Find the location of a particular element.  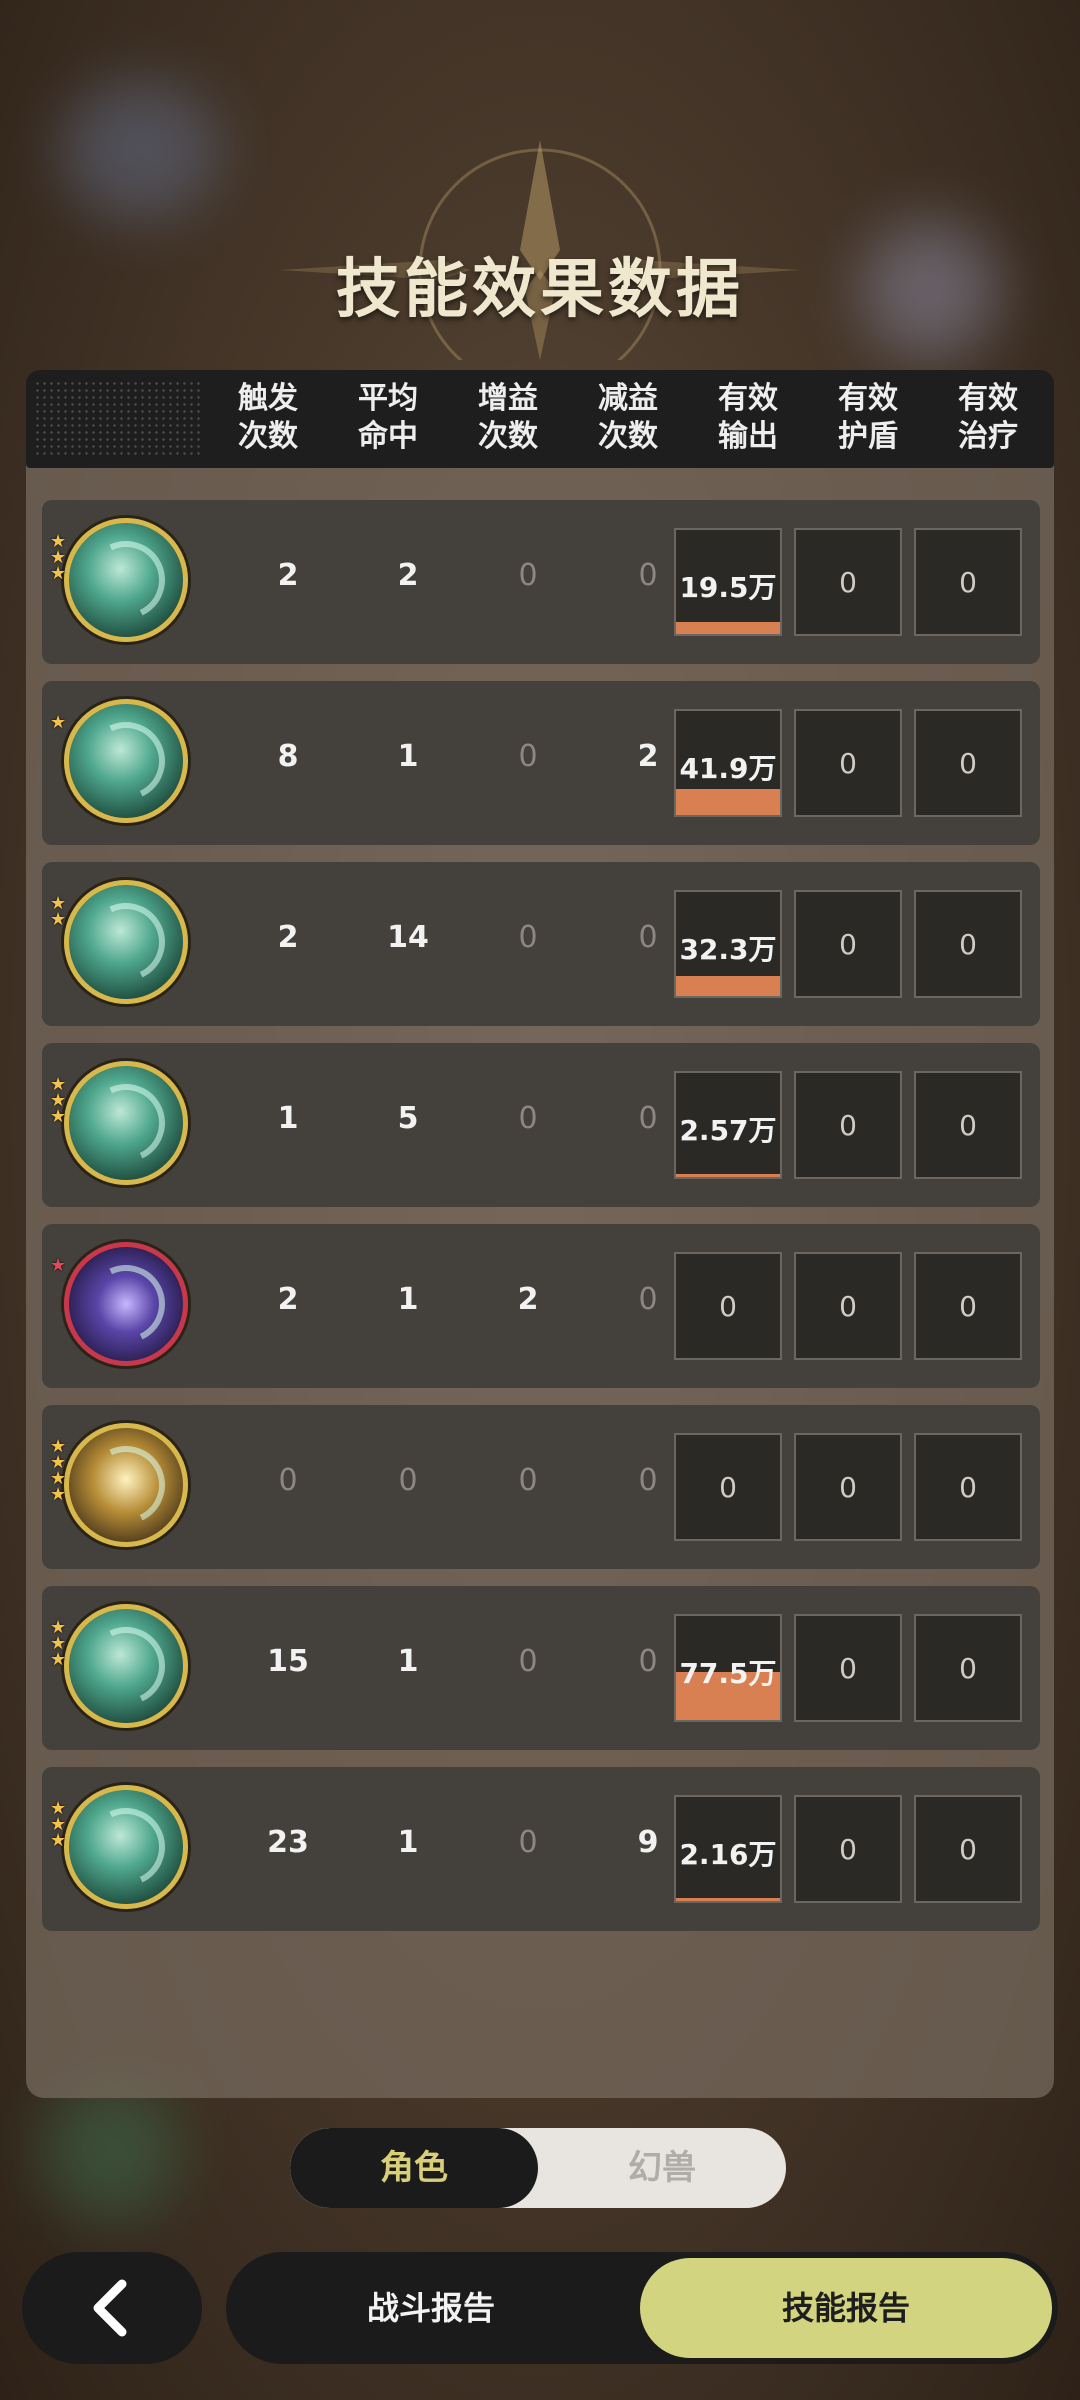

buff-count-value: 2 is located at coordinates (528, 1299).